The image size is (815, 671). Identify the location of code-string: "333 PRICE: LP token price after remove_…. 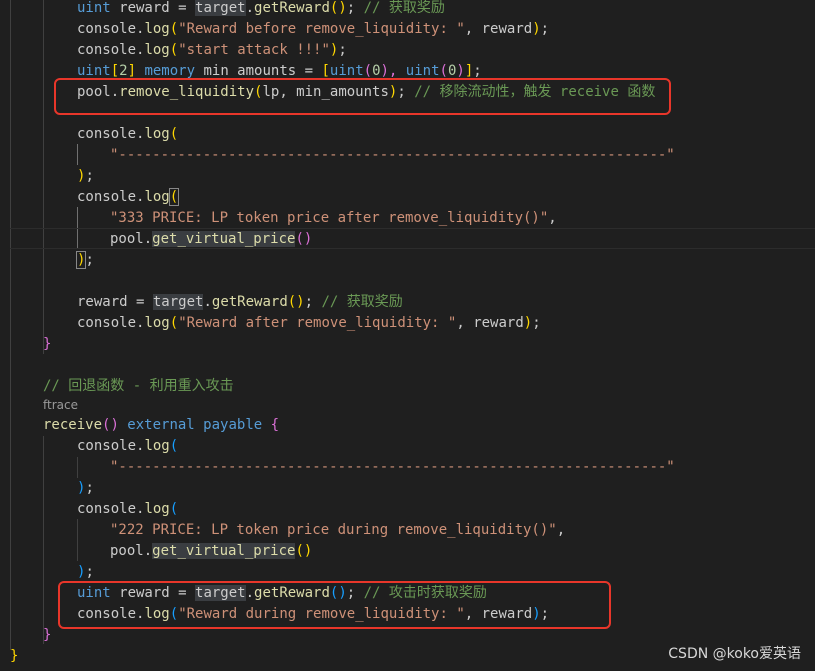
(329, 218).